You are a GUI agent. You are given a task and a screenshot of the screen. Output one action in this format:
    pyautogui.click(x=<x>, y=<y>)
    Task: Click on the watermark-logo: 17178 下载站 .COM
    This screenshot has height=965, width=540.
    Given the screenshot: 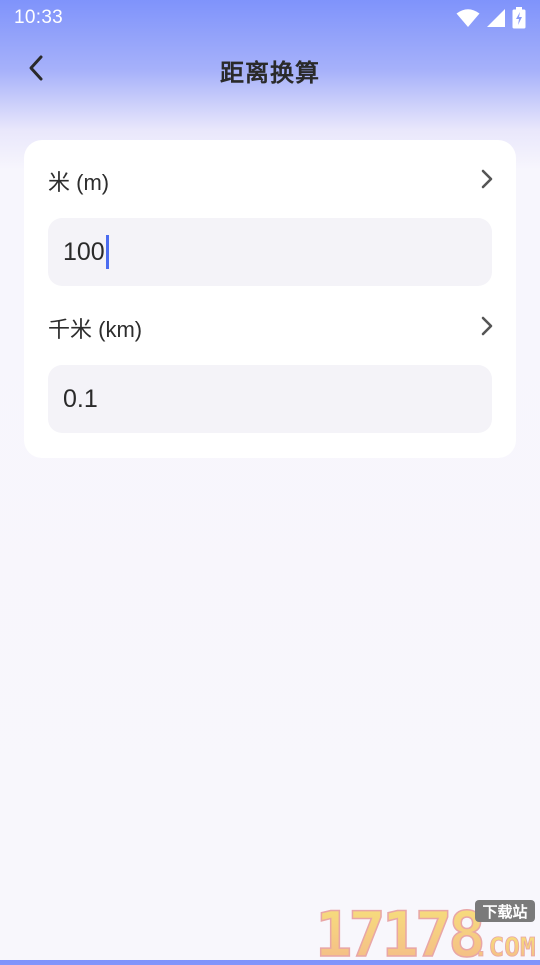 What is the action you would take?
    pyautogui.click(x=425, y=931)
    